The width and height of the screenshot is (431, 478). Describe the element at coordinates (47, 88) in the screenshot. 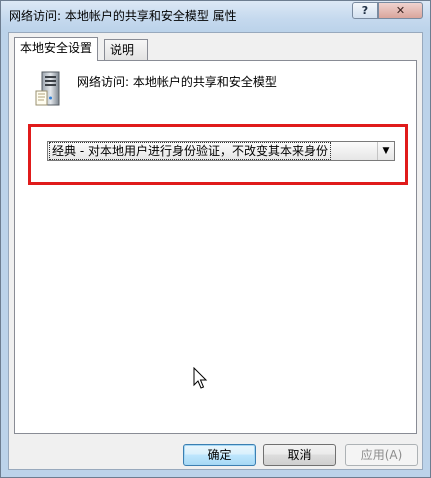

I see `server-computer-icon` at that location.